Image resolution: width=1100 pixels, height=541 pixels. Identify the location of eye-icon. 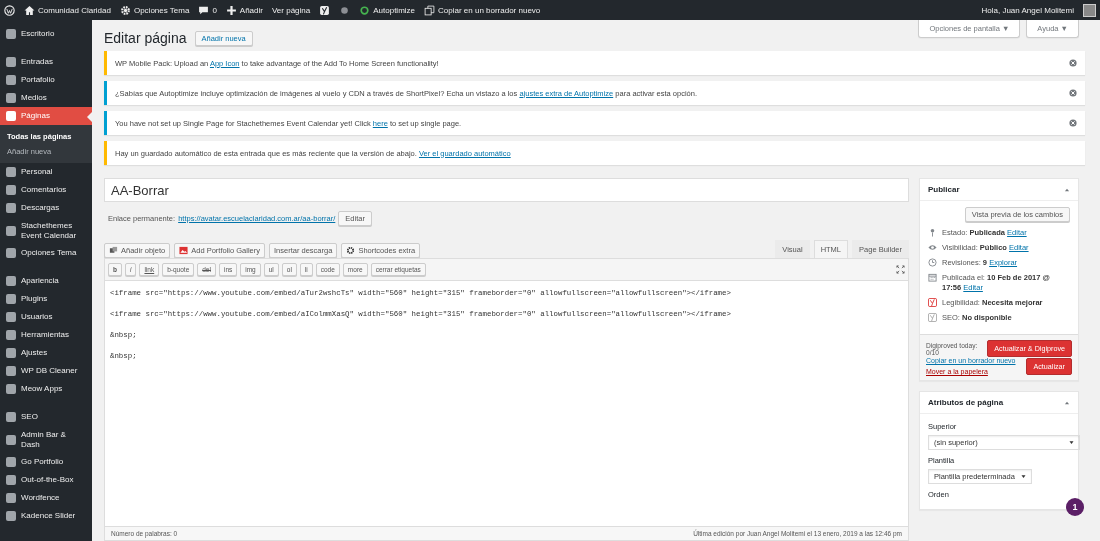
(932, 247).